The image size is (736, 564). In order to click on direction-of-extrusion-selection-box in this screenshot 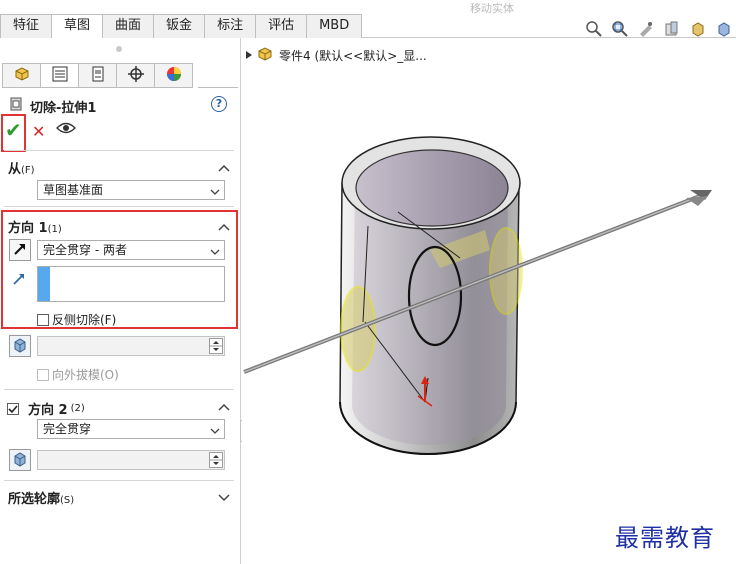, I will do `click(131, 284)`.